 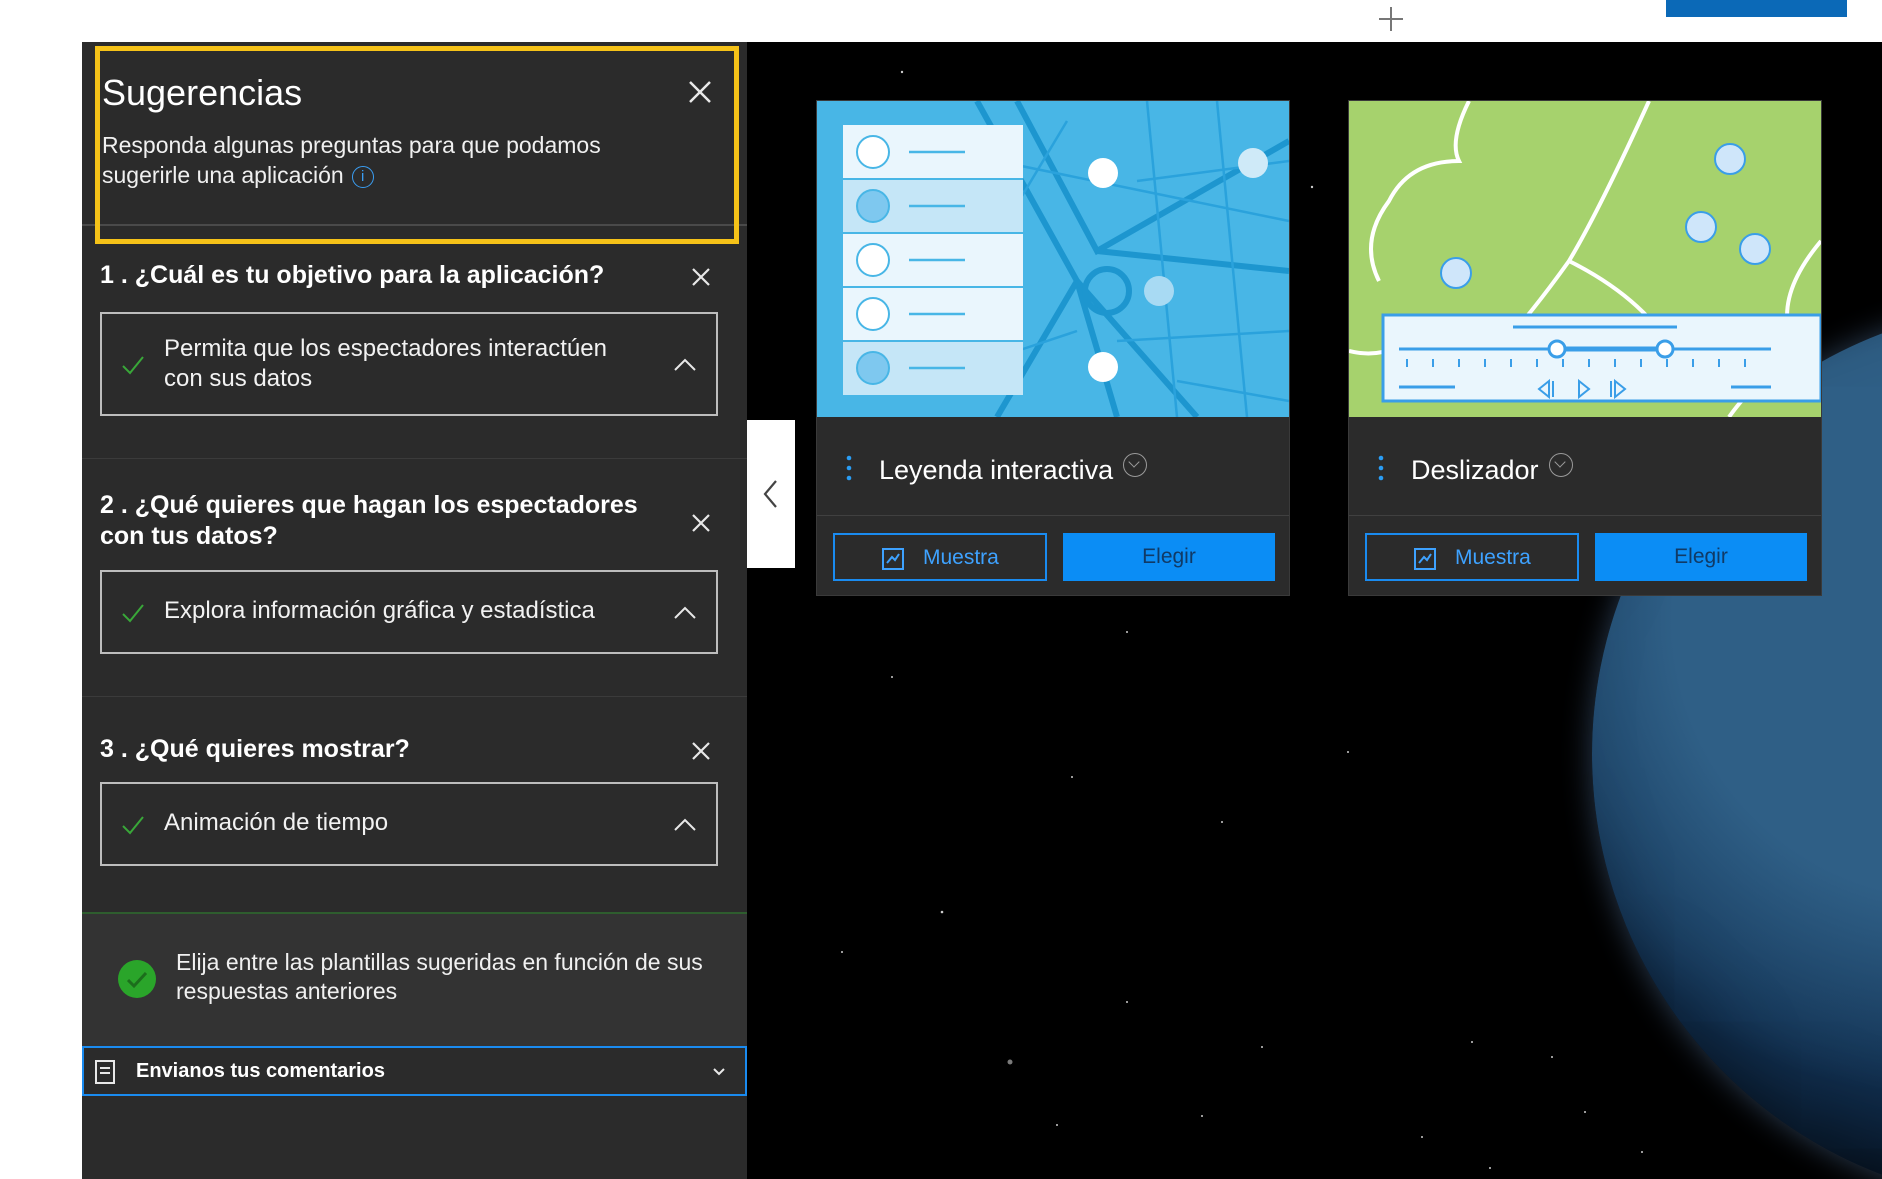 I want to click on collapse-panel-button, so click(x=771, y=494).